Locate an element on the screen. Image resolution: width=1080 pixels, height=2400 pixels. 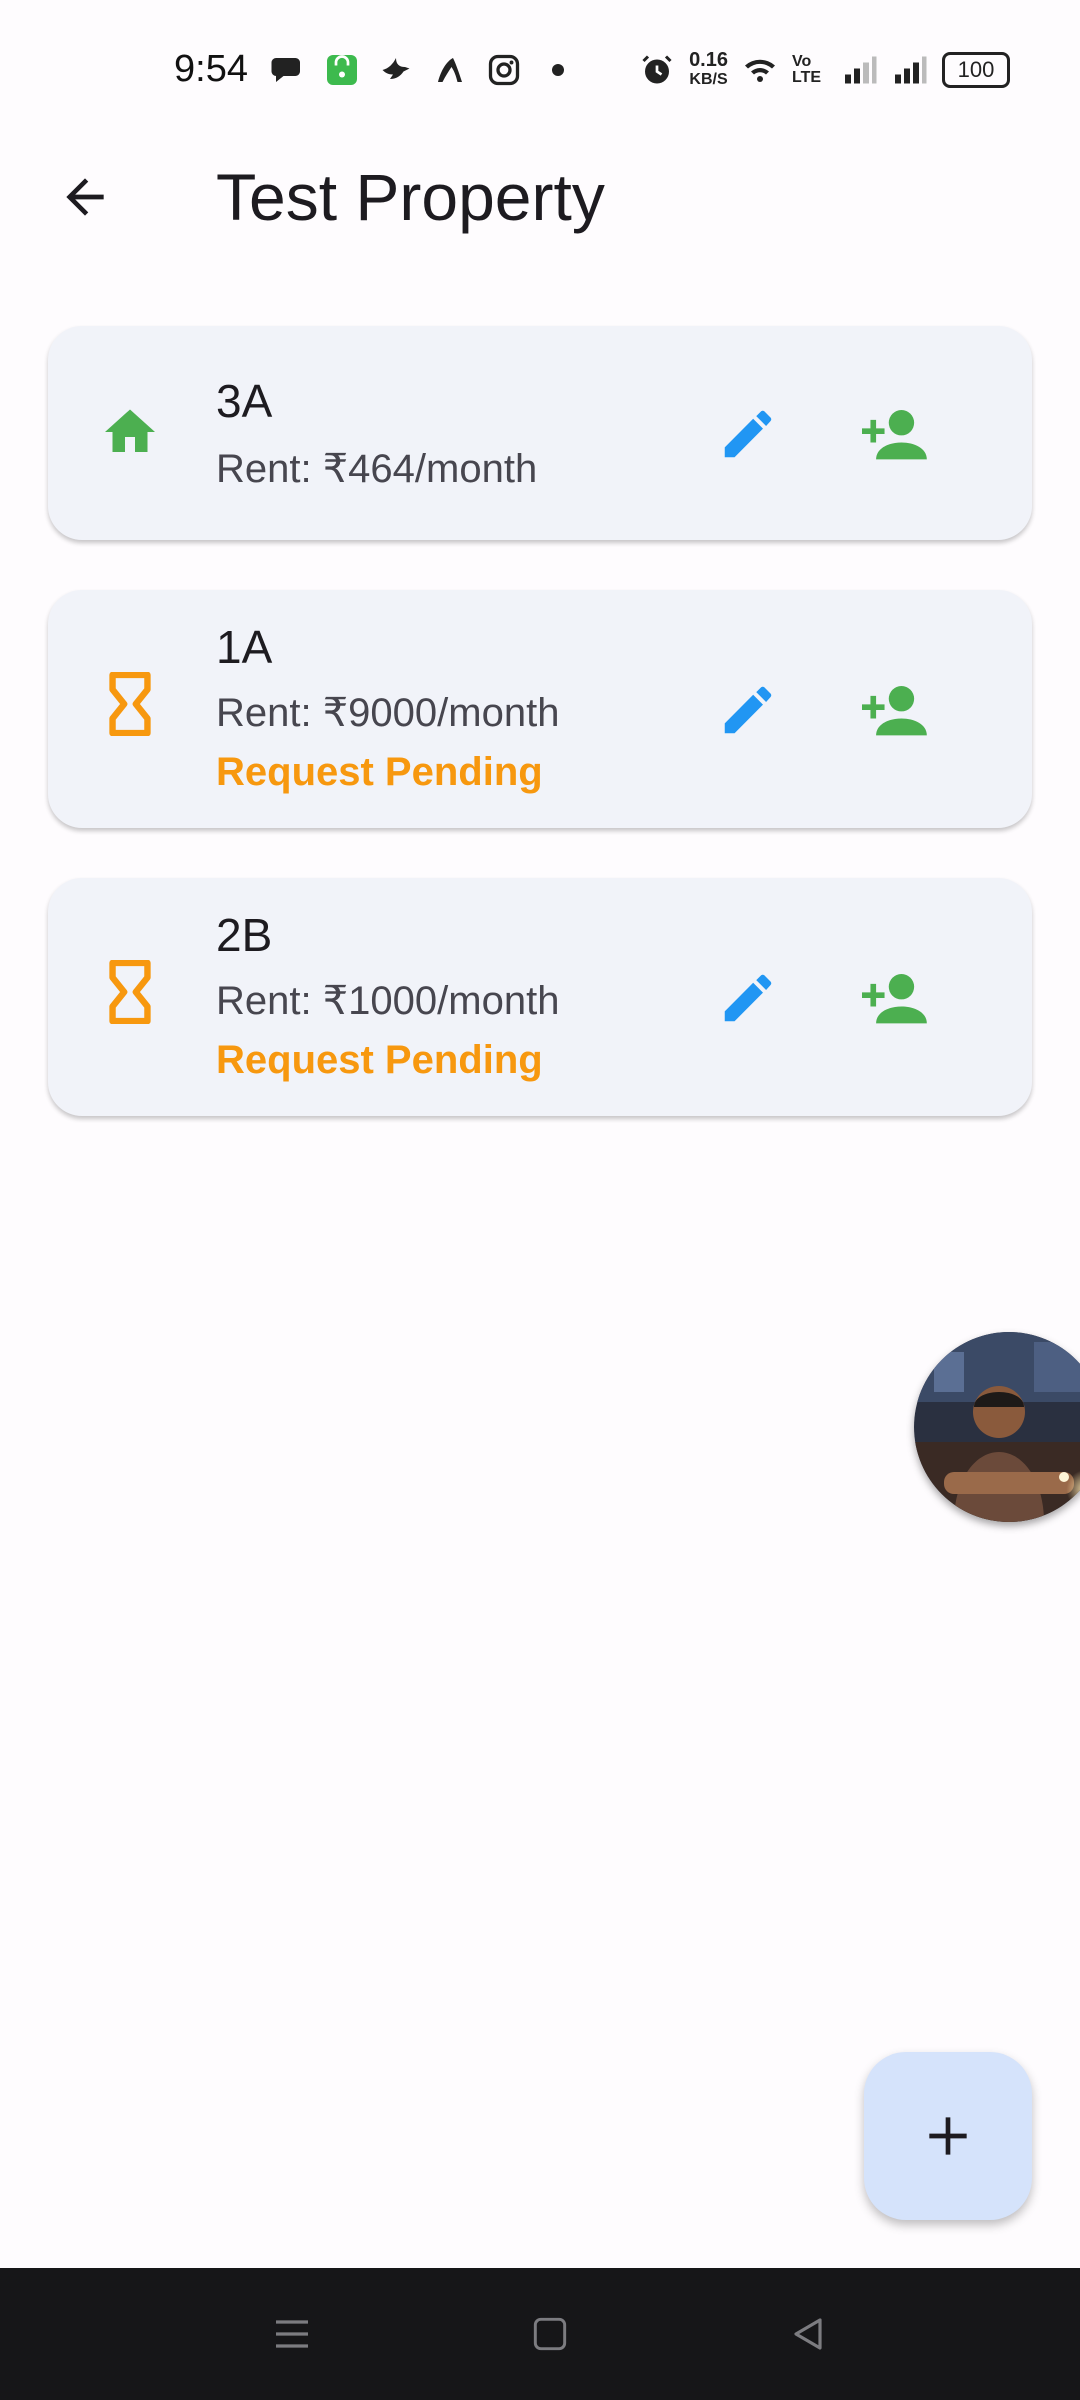
instagram-icon is located at coordinates (504, 70).